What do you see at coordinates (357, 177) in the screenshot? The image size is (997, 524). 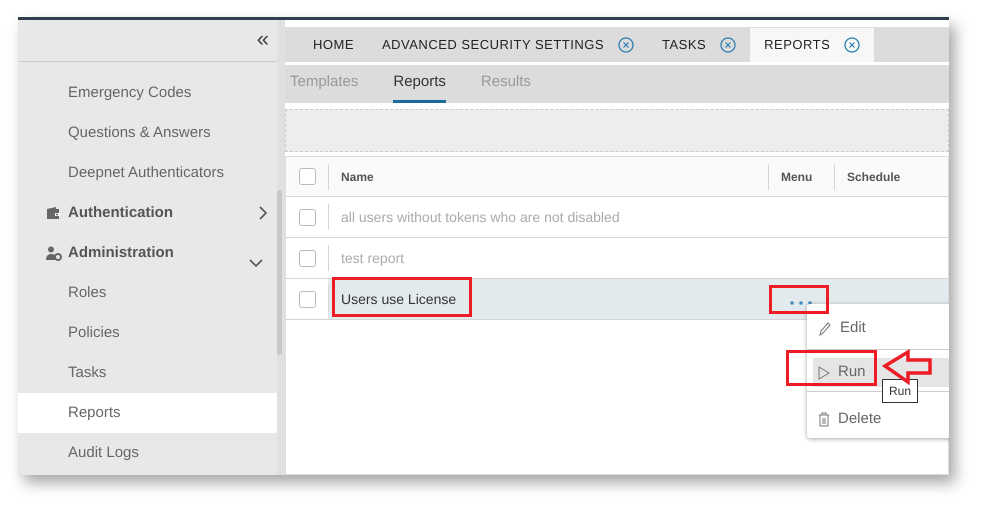 I see `column-header: Name` at bounding box center [357, 177].